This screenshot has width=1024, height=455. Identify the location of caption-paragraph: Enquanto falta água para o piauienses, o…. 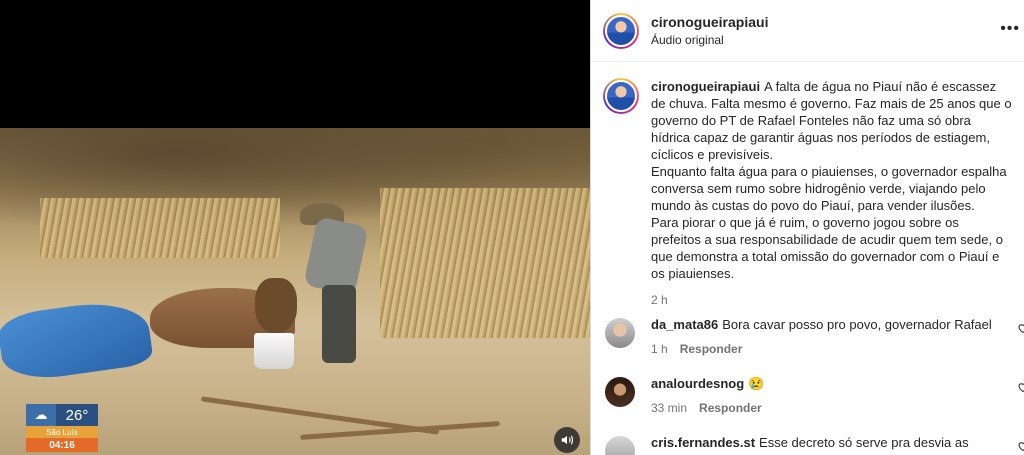
(829, 188).